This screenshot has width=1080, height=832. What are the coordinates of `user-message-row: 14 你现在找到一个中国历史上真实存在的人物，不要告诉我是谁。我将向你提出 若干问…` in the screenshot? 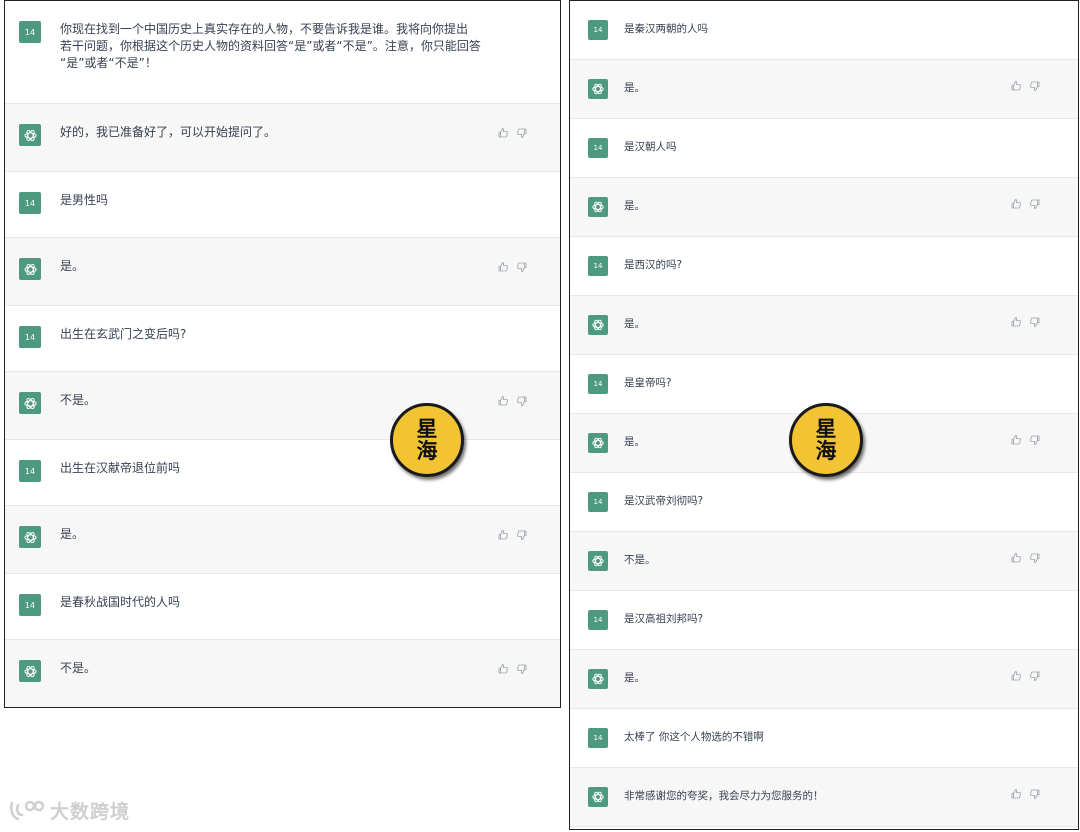 It's located at (282, 52).